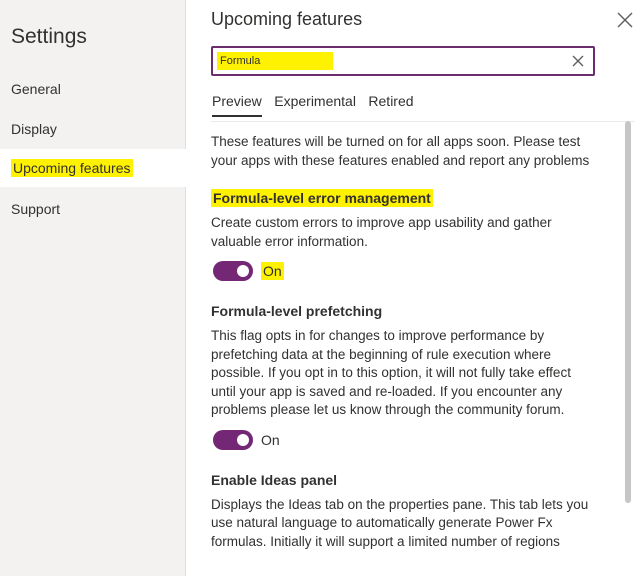 Image resolution: width=642 pixels, height=576 pixels. Describe the element at coordinates (403, 61) in the screenshot. I see `search-box` at that location.